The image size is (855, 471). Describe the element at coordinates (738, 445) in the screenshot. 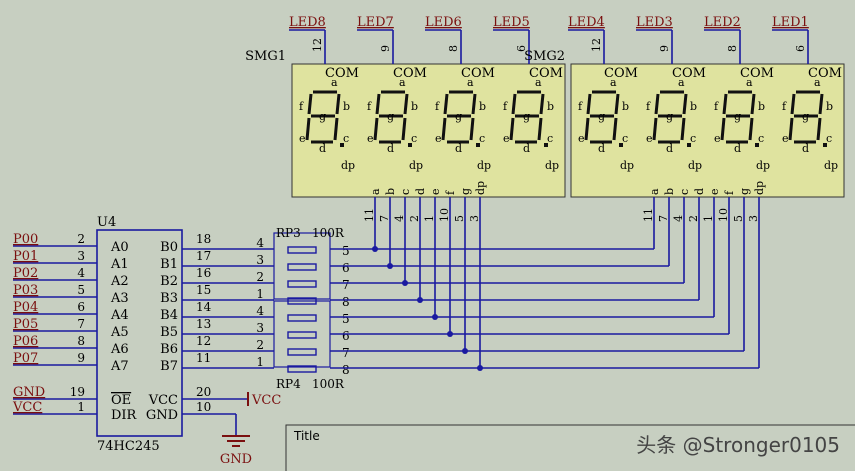

I see `watermark: 头条 @Stronger0105` at that location.